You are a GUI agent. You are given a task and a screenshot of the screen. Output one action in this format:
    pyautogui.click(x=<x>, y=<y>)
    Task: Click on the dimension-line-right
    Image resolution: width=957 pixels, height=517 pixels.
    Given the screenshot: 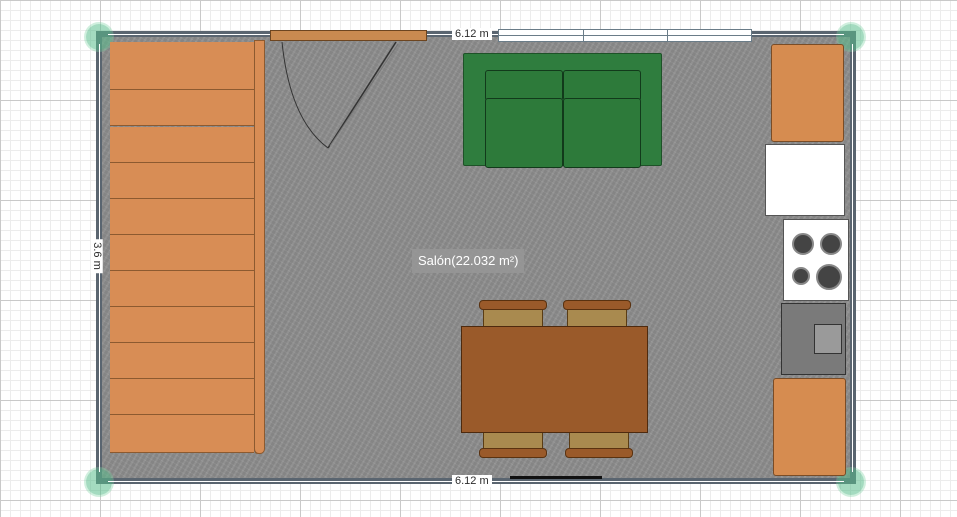 What is the action you would take?
    pyautogui.click(x=852, y=258)
    